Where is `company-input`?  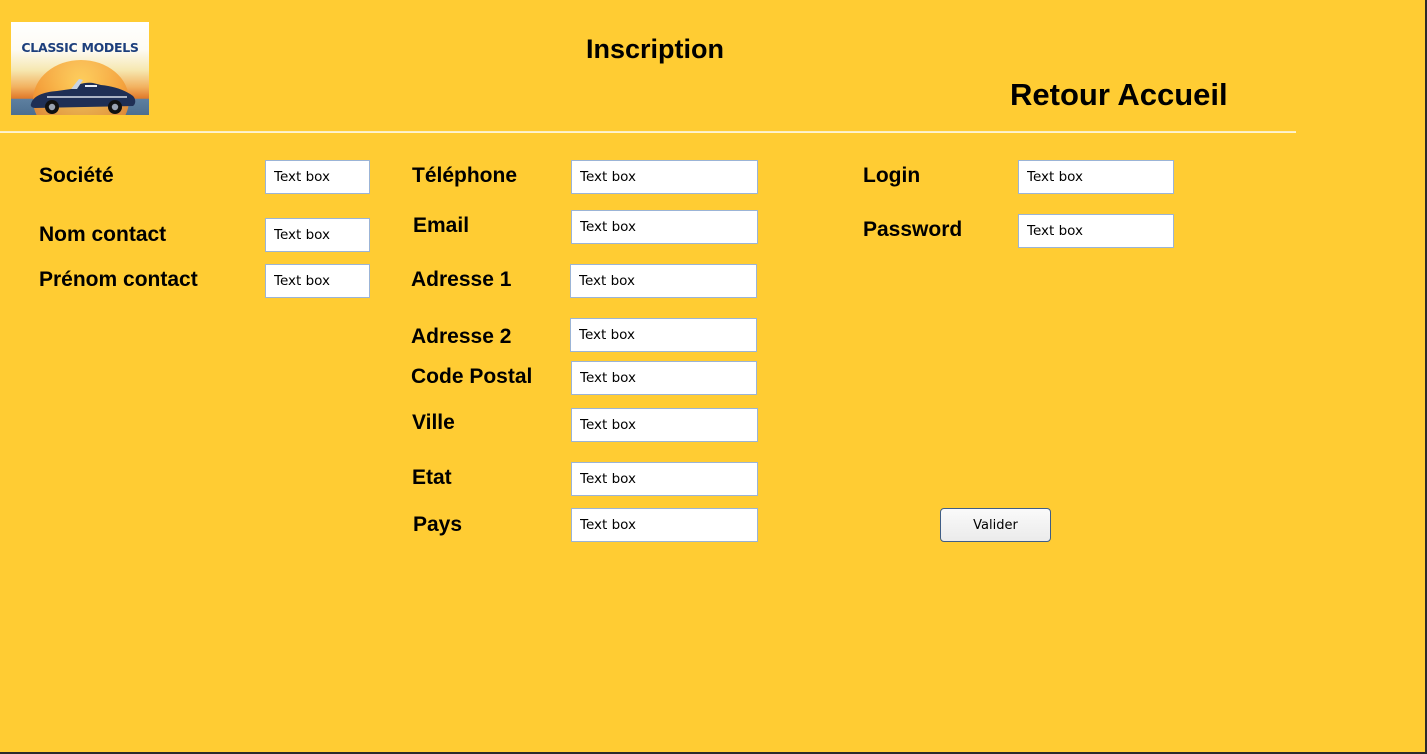
company-input is located at coordinates (317, 177).